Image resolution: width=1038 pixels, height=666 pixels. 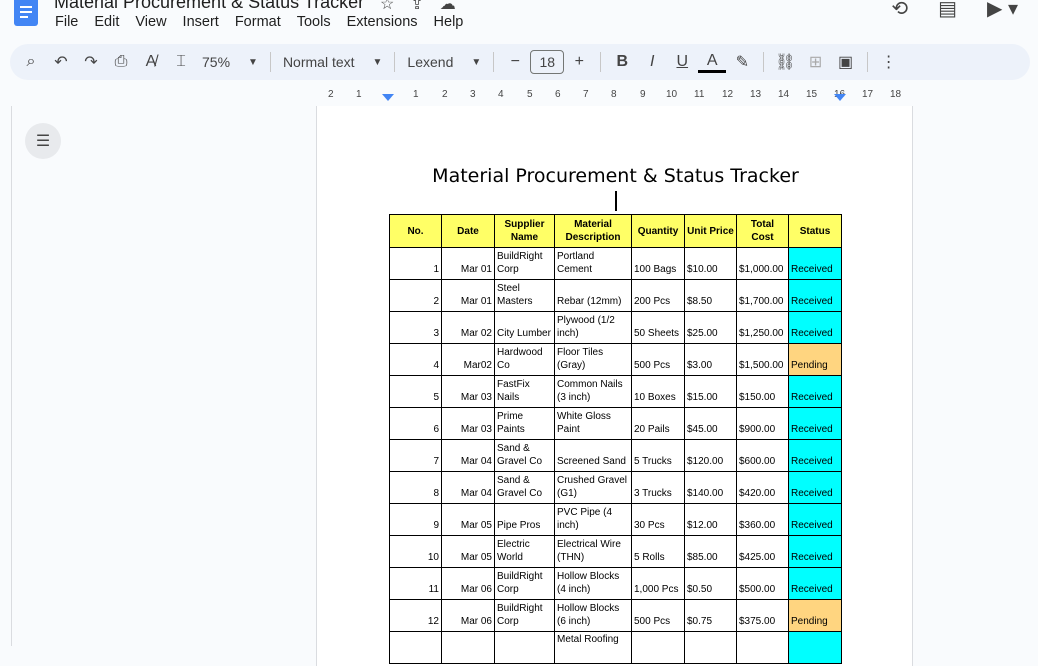 What do you see at coordinates (209, 6) in the screenshot?
I see `document-title: Material Procurement & Status Tracker` at bounding box center [209, 6].